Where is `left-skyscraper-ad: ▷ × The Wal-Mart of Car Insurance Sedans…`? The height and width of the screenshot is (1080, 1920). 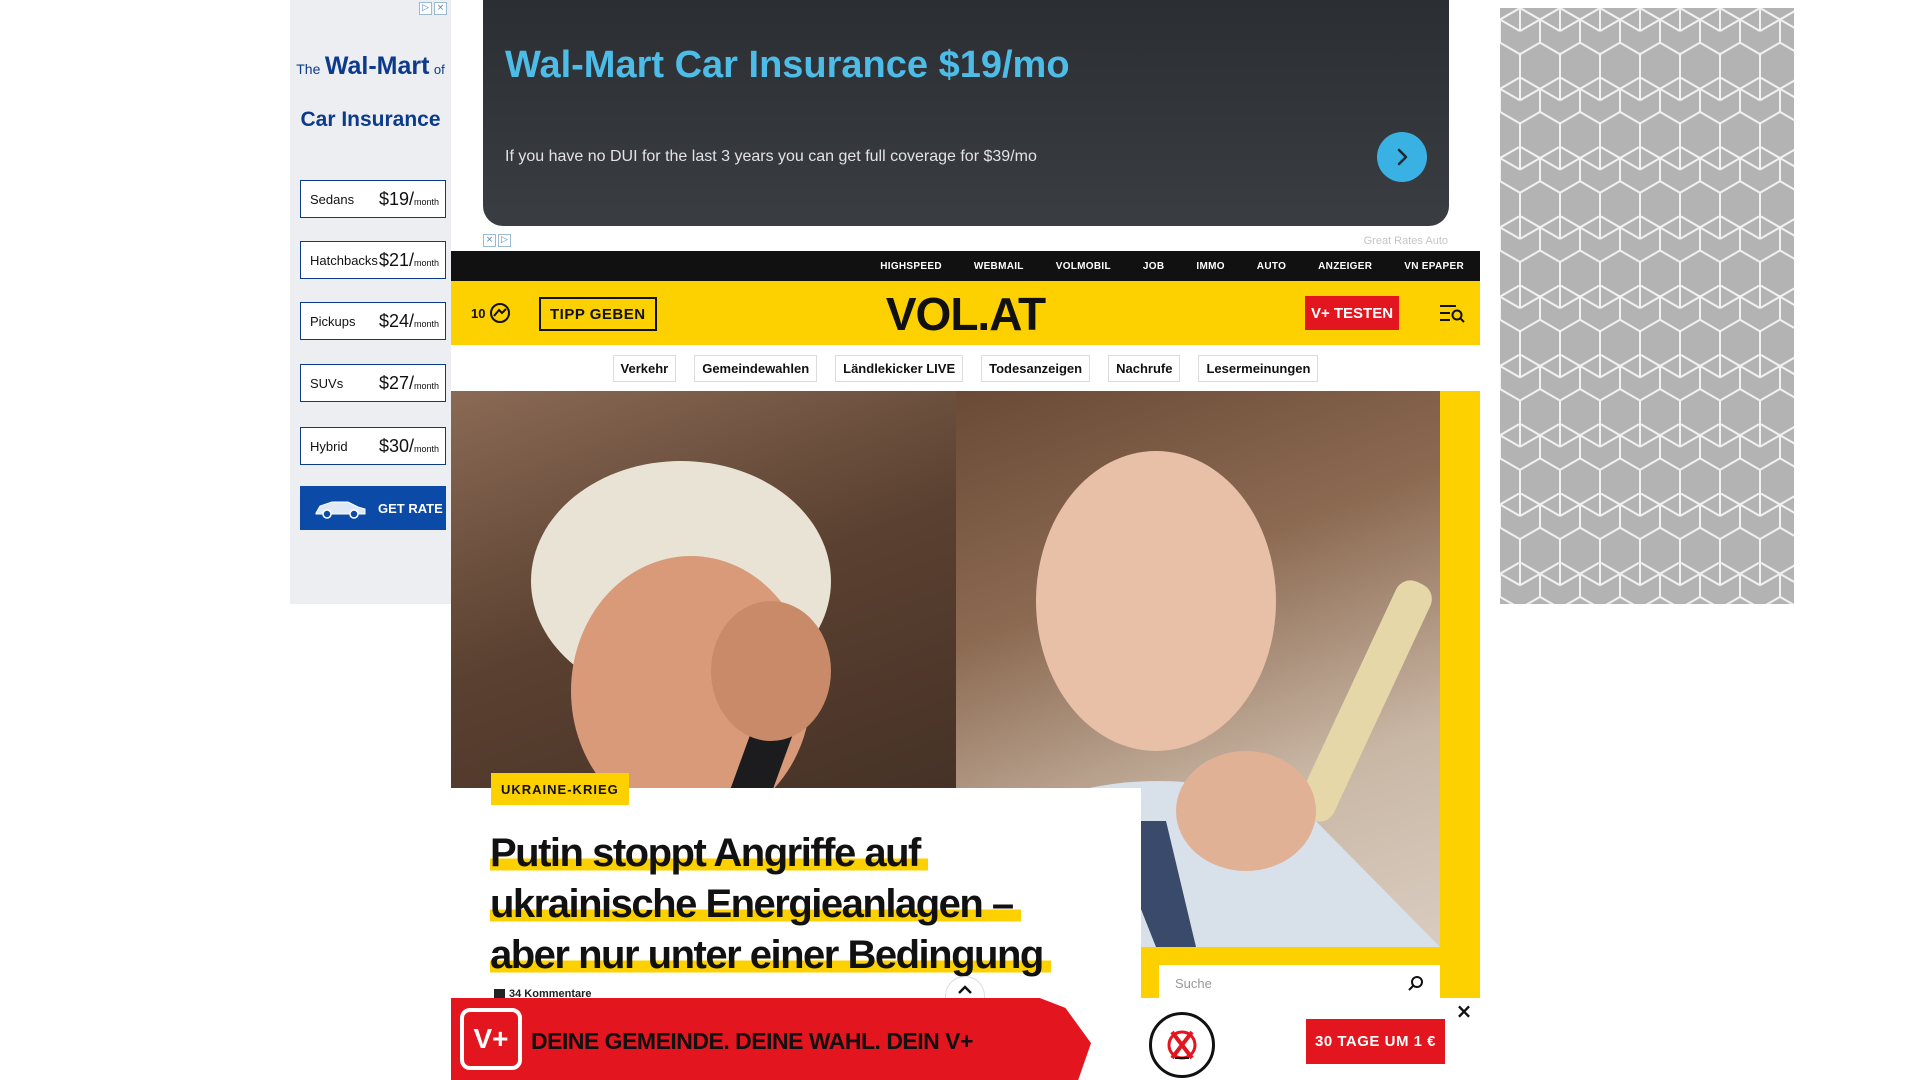 left-skyscraper-ad: ▷ × The Wal-Mart of Car Insurance Sedans… is located at coordinates (370, 302).